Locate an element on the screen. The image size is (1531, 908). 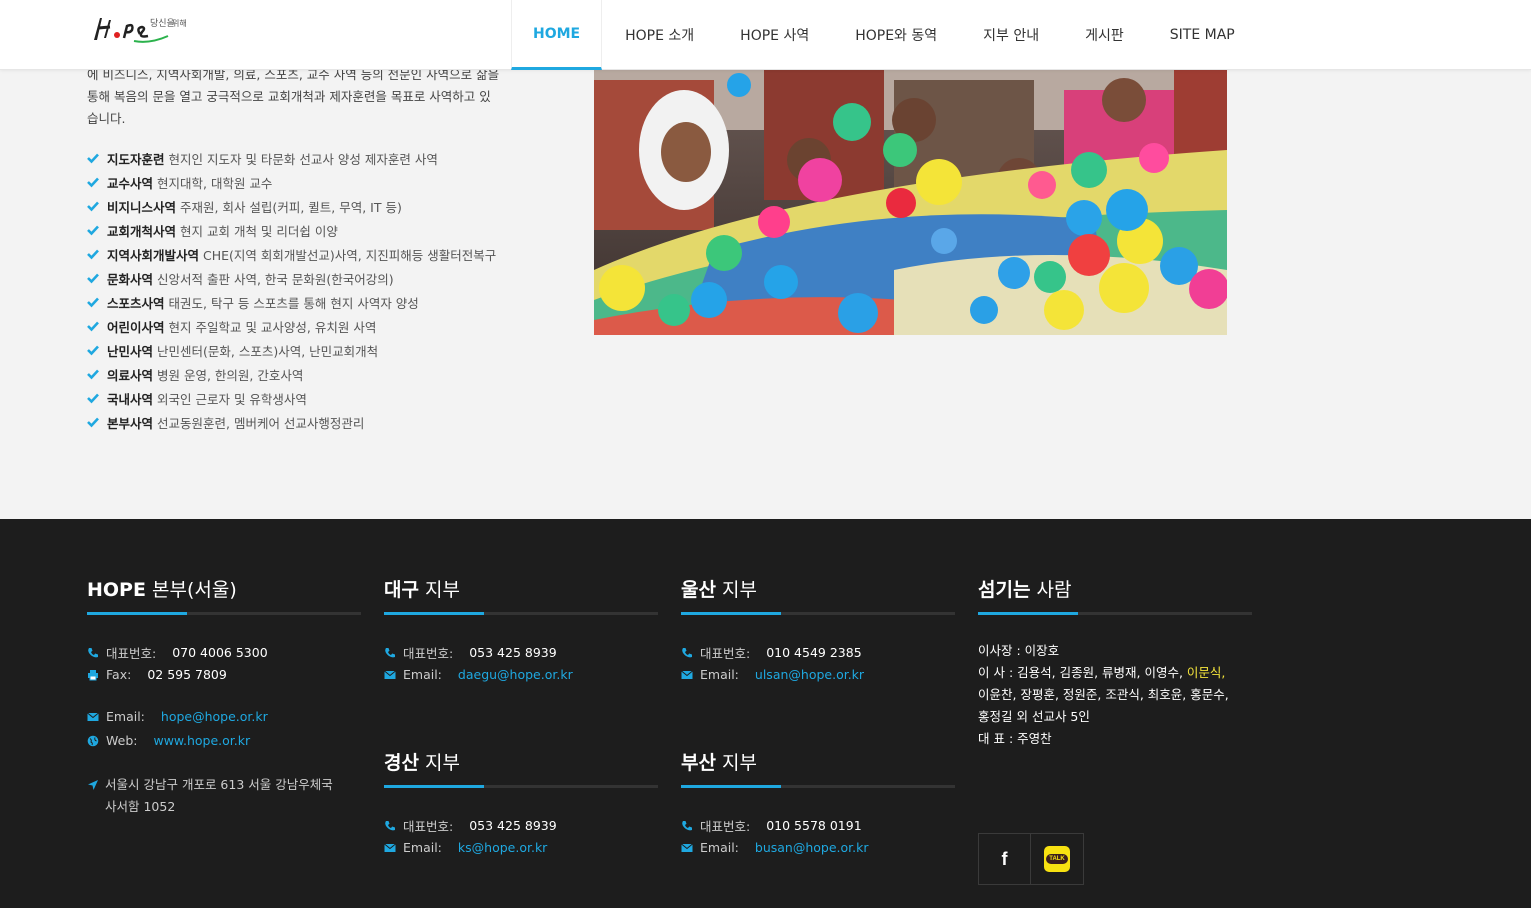
daegu-email: Email: daegu@hope.or.kr is located at coordinates (478, 674).